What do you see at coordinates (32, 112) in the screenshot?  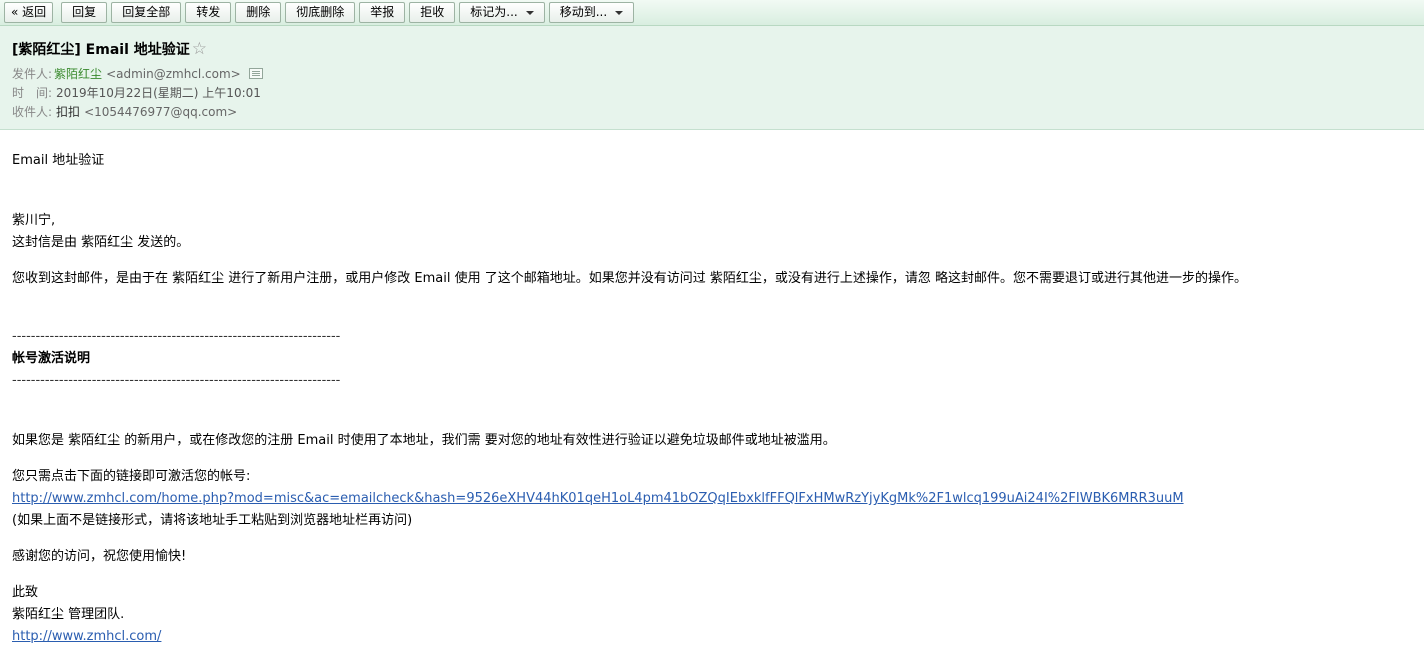 I see `to-label: 收件人:` at bounding box center [32, 112].